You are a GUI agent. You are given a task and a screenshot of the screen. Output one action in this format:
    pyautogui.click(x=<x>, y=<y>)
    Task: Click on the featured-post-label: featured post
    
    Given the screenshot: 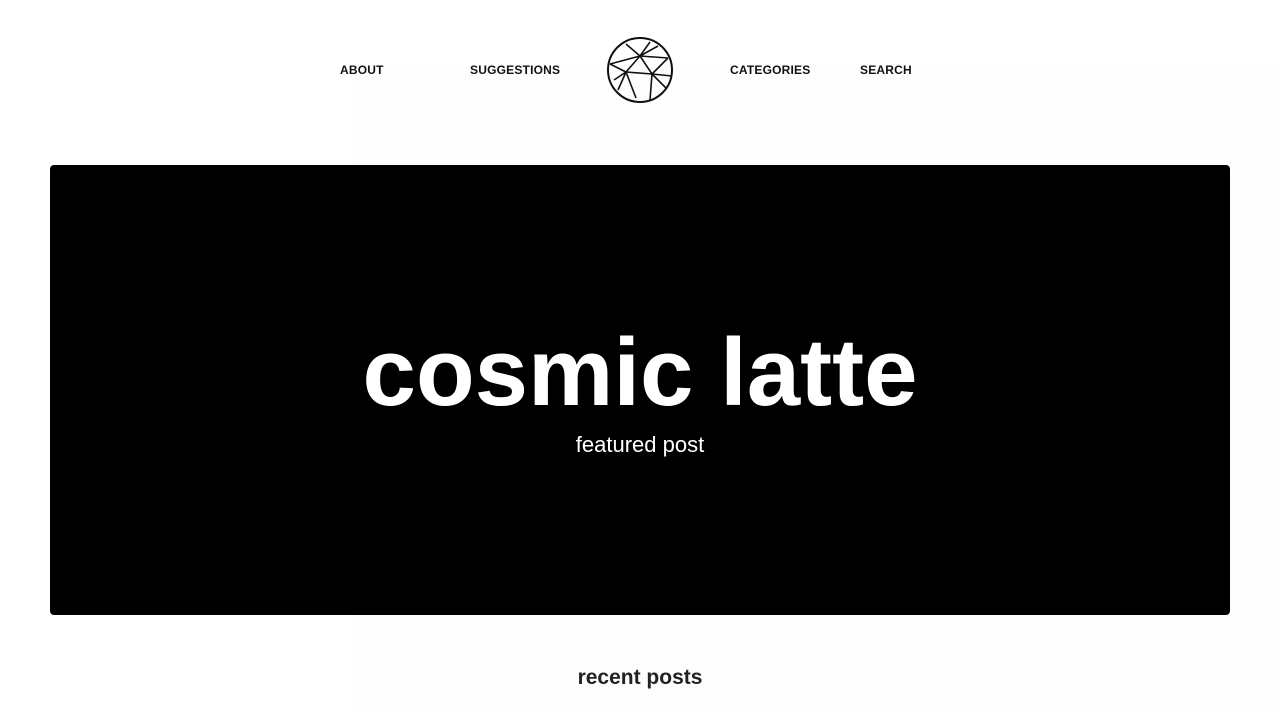 What is the action you would take?
    pyautogui.click(x=640, y=444)
    